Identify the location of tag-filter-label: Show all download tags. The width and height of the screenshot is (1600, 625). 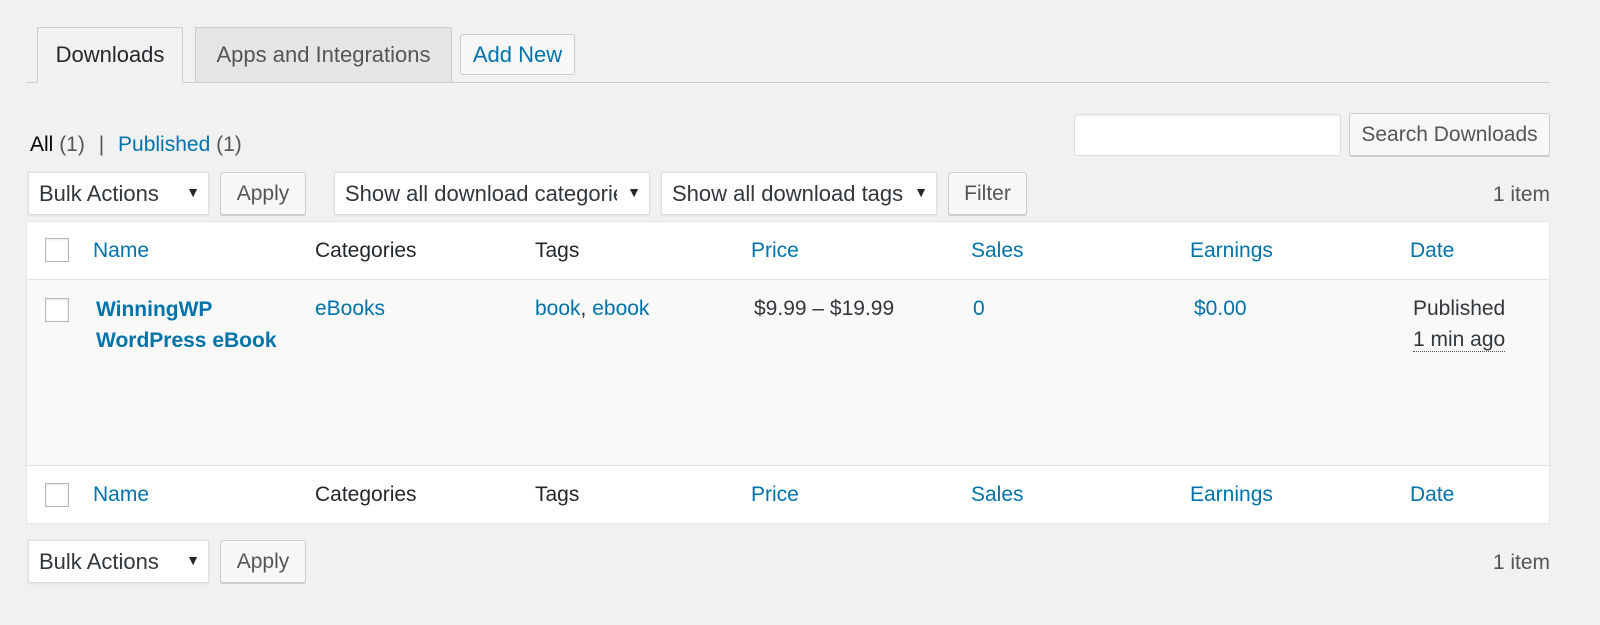
(788, 193).